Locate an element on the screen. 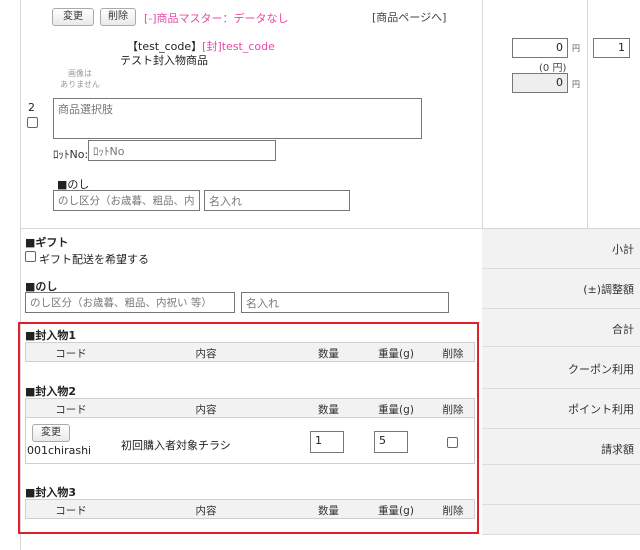  row-number: 2 is located at coordinates (31, 107).